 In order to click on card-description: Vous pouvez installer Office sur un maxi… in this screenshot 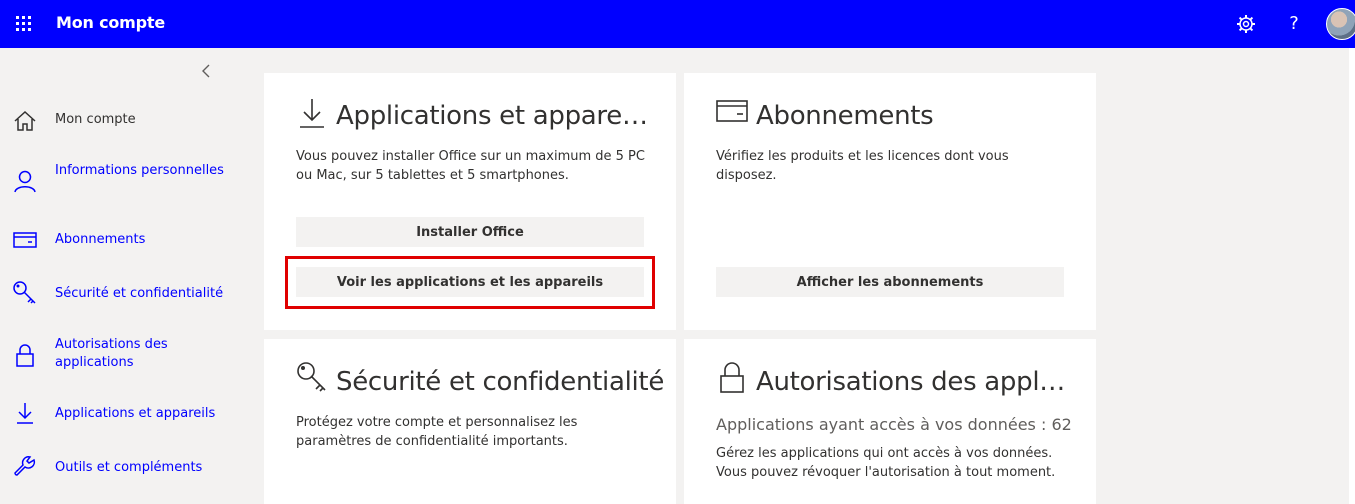, I will do `click(470, 166)`.